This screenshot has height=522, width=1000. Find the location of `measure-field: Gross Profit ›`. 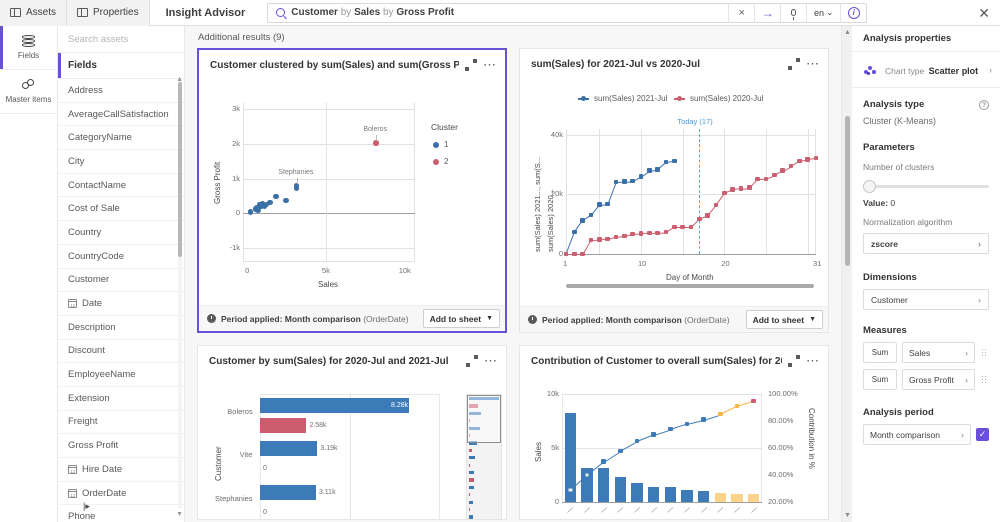

measure-field: Gross Profit › is located at coordinates (938, 379).